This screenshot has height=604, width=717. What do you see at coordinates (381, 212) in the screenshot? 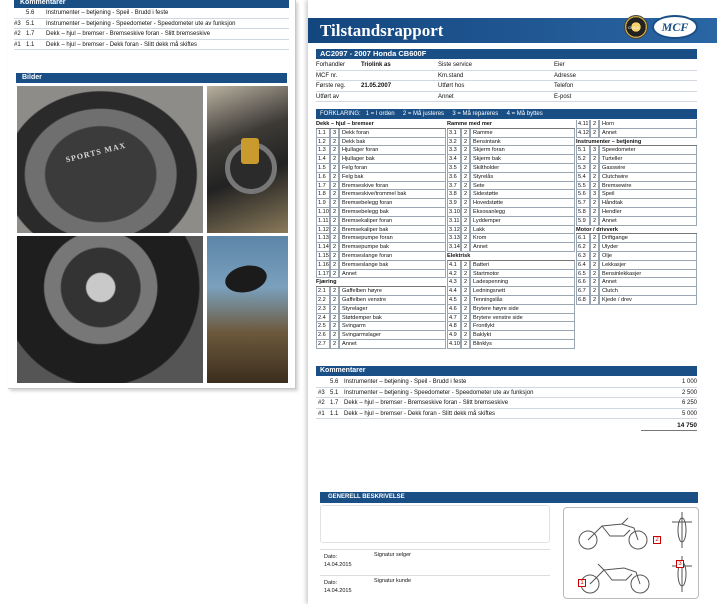
I see `inspection-row: 1.10 2 Bremsebelegg bak` at bounding box center [381, 212].